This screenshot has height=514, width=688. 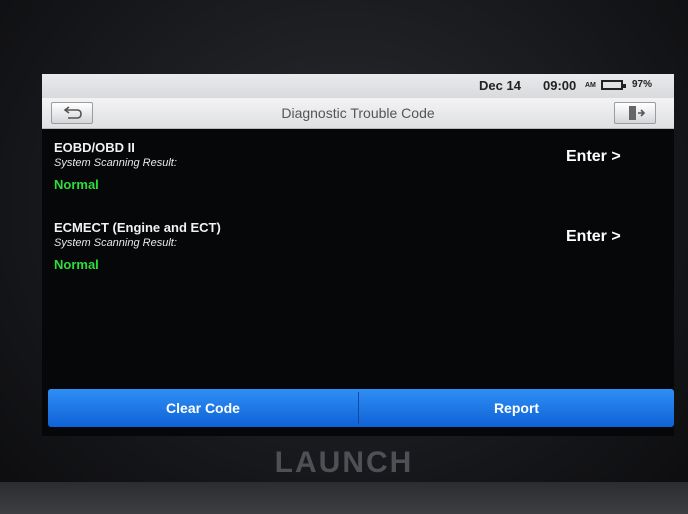 I want to click on status-battery-level: 97%, so click(x=642, y=84).